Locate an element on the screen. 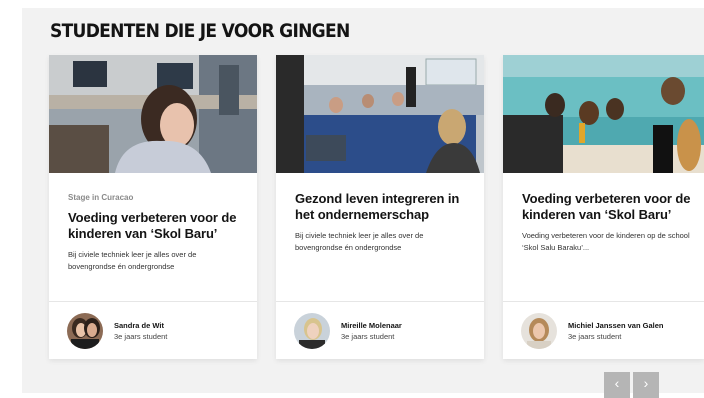 The image size is (704, 398). carousel-next-button: › is located at coordinates (646, 385).